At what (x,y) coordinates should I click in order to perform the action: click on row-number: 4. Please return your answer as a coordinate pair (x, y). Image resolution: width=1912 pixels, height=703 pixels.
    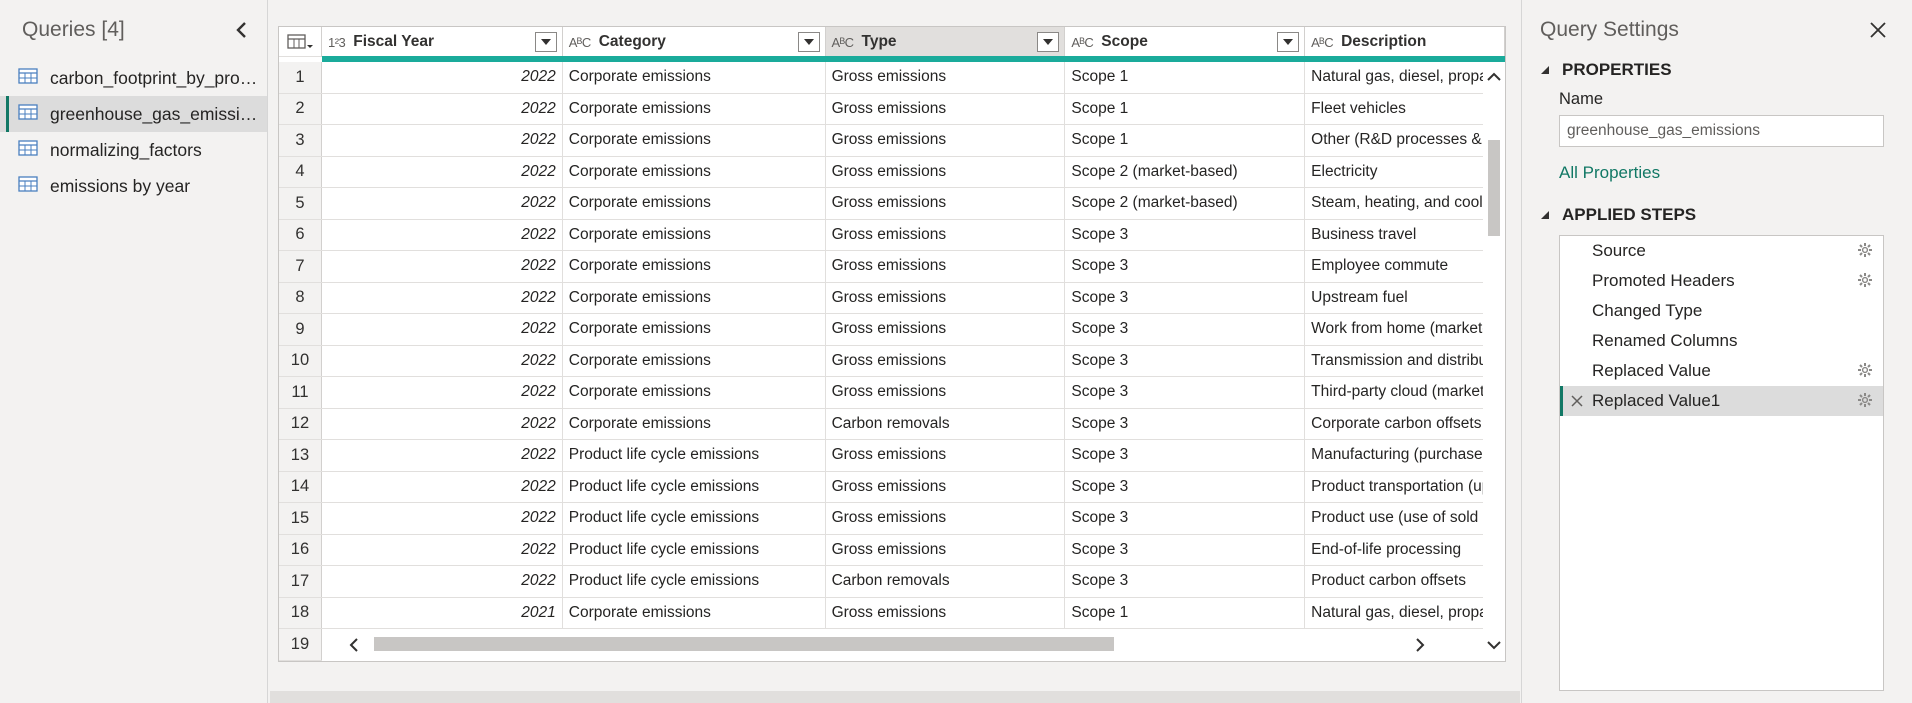
    Looking at the image, I should click on (300, 171).